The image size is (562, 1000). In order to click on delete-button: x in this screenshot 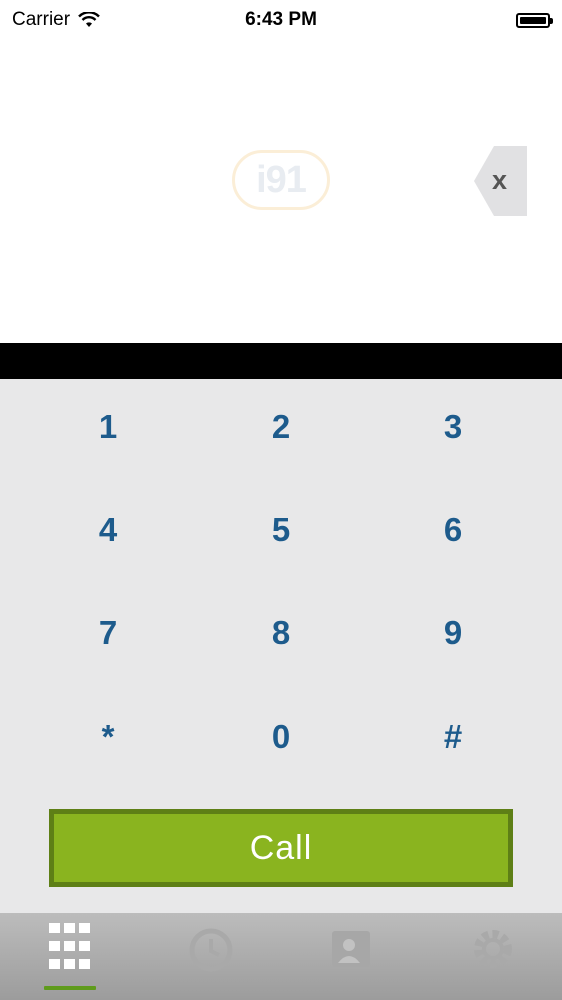, I will do `click(500, 181)`.